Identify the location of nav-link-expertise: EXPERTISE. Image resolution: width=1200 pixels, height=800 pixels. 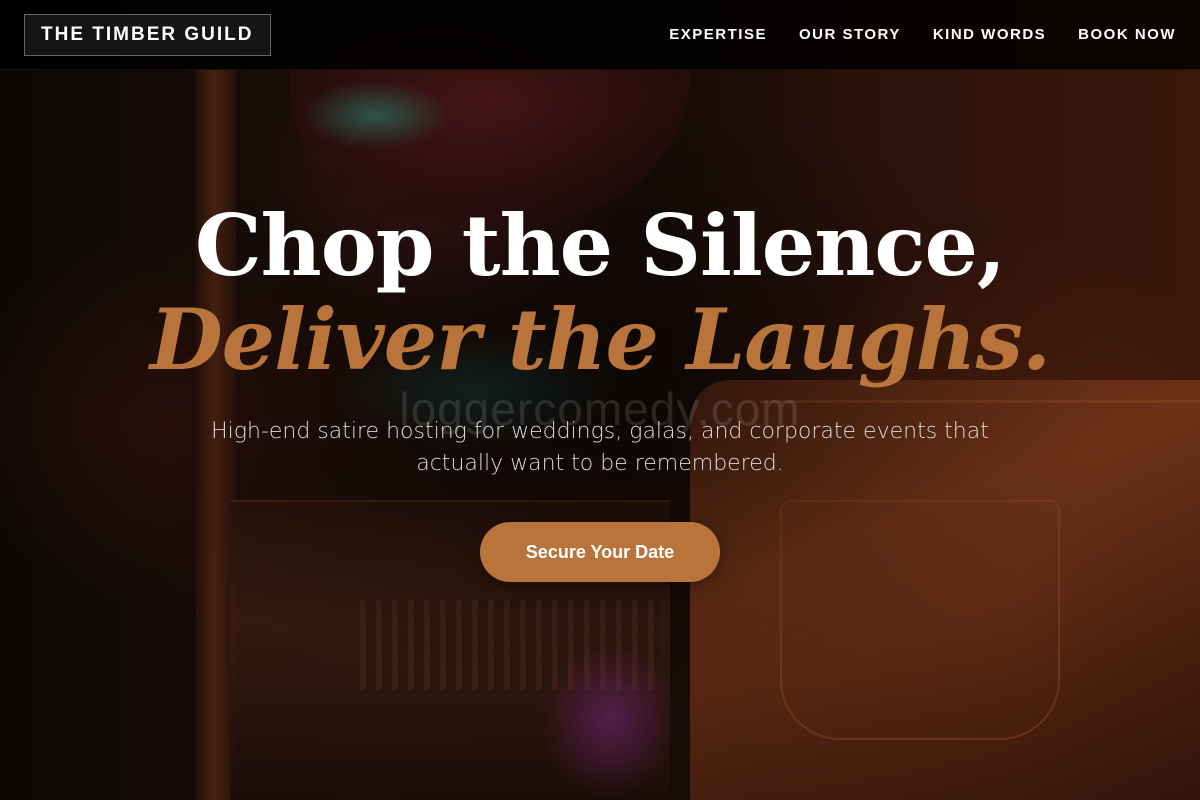
(718, 34).